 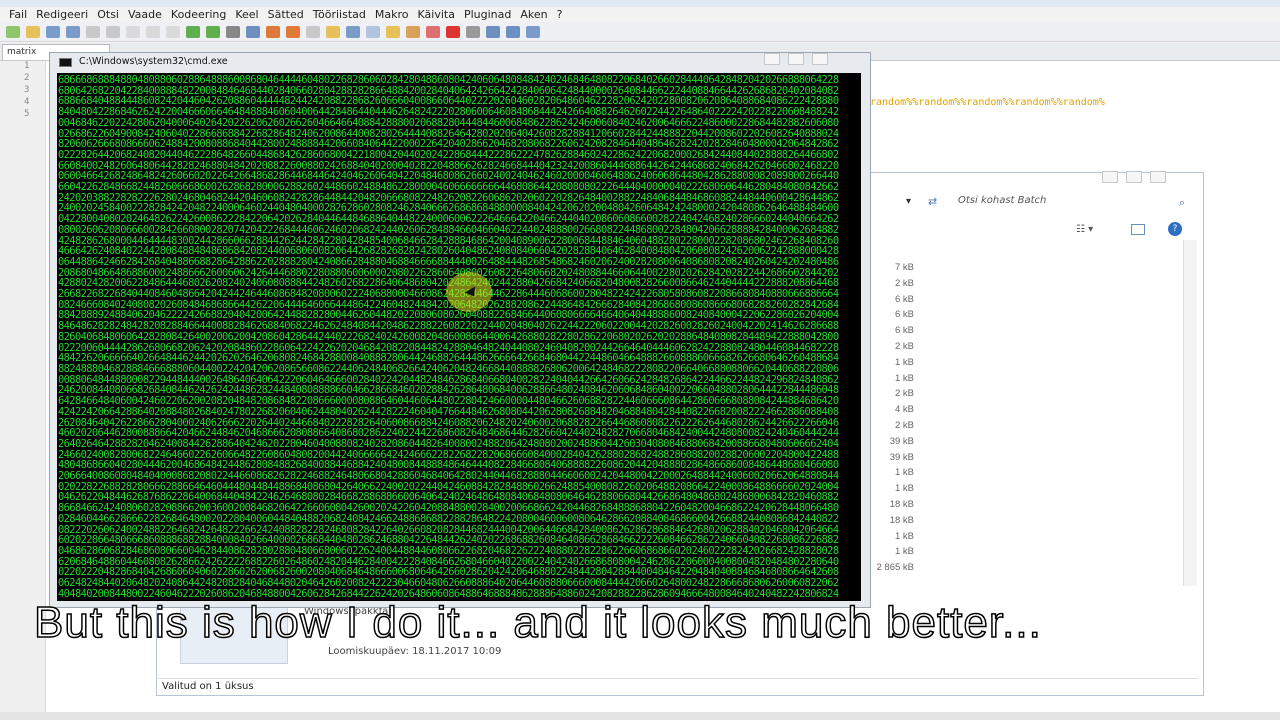 I want to click on save-icon, so click(x=53, y=31).